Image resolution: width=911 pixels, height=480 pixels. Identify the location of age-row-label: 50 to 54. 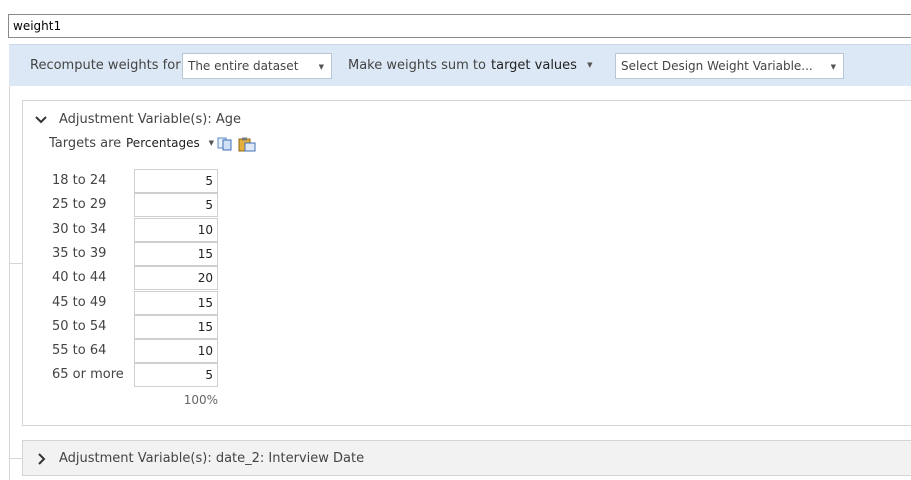
(79, 326).